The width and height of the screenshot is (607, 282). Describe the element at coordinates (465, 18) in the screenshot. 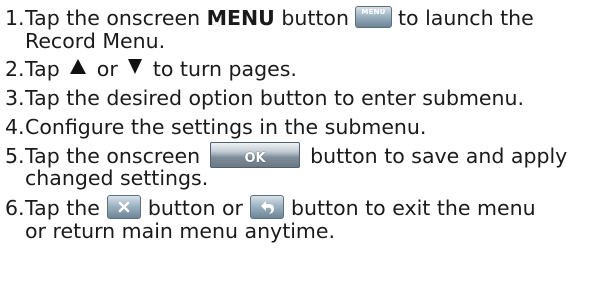

I see `step-text: to launch the` at that location.